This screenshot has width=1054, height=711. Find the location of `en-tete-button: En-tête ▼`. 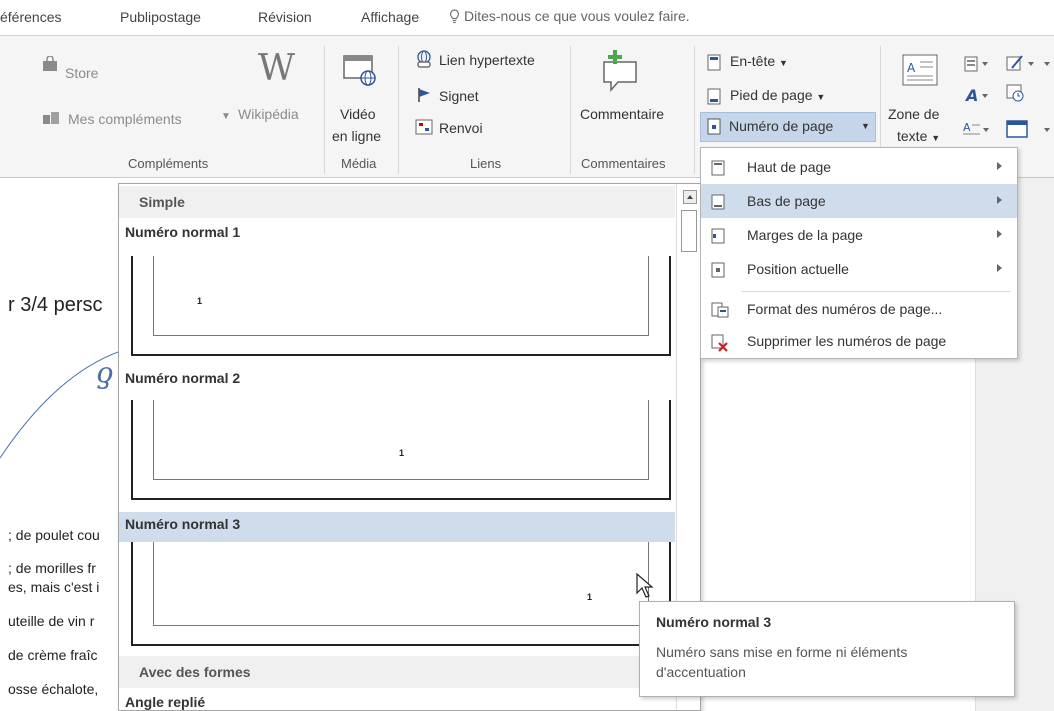

en-tete-button: En-tête ▼ is located at coordinates (759, 61).